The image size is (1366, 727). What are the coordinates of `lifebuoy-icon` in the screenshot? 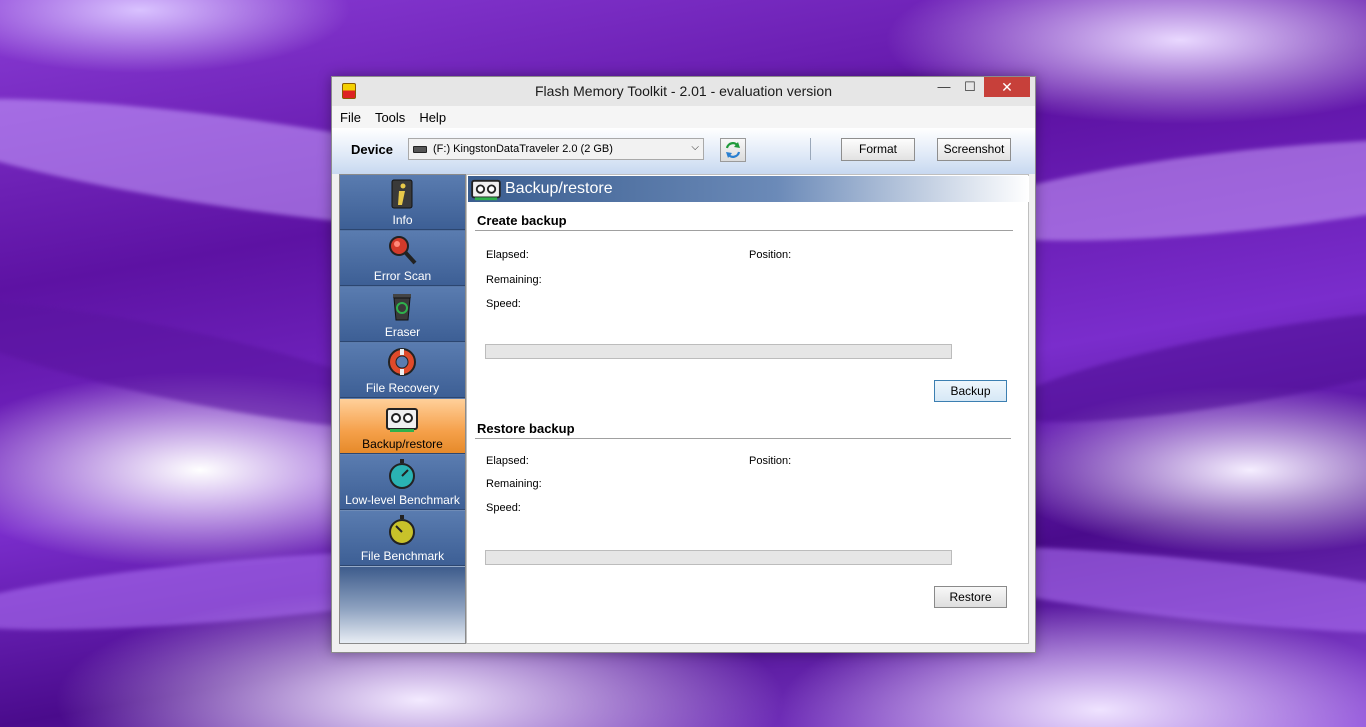 It's located at (402, 362).